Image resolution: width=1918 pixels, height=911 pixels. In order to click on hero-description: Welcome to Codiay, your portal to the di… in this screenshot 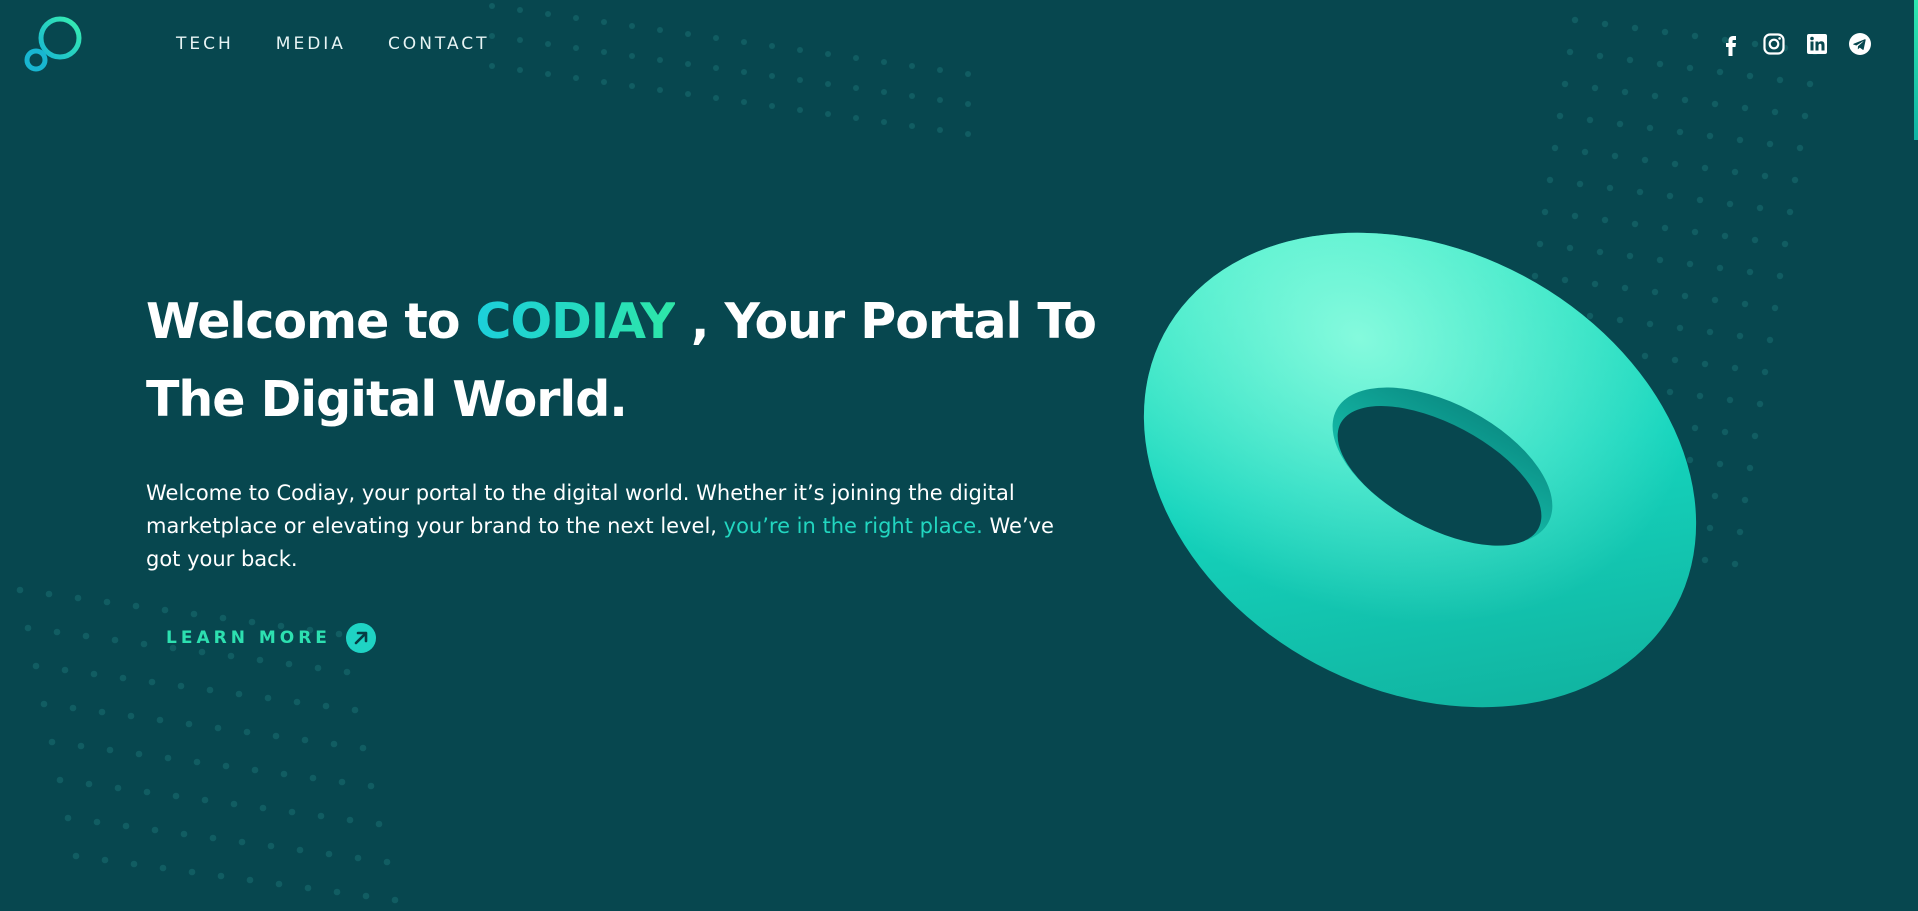, I will do `click(616, 526)`.